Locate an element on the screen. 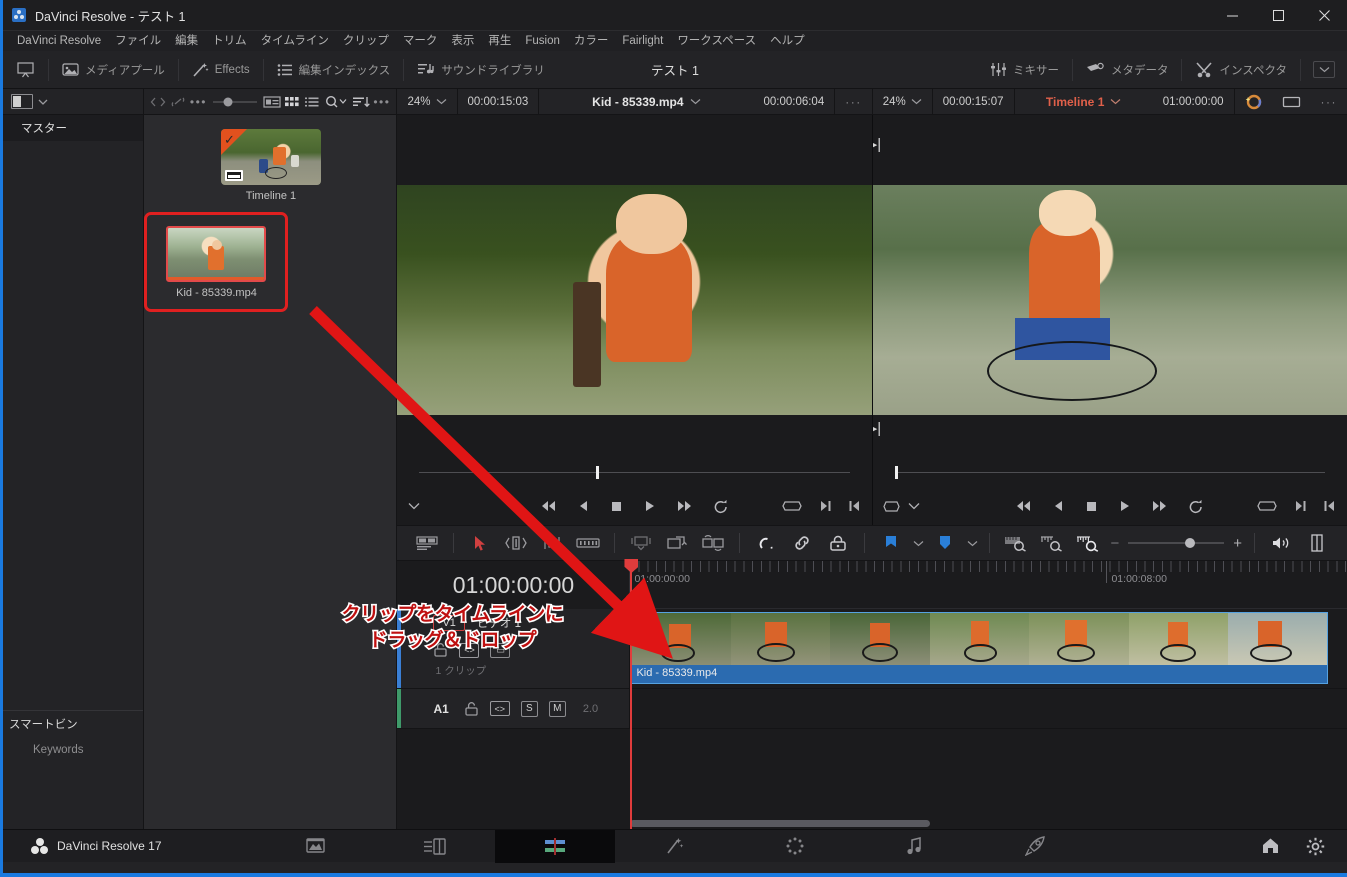 Image resolution: width=1347 pixels, height=877 pixels. page-button-deliver is located at coordinates (1035, 846).